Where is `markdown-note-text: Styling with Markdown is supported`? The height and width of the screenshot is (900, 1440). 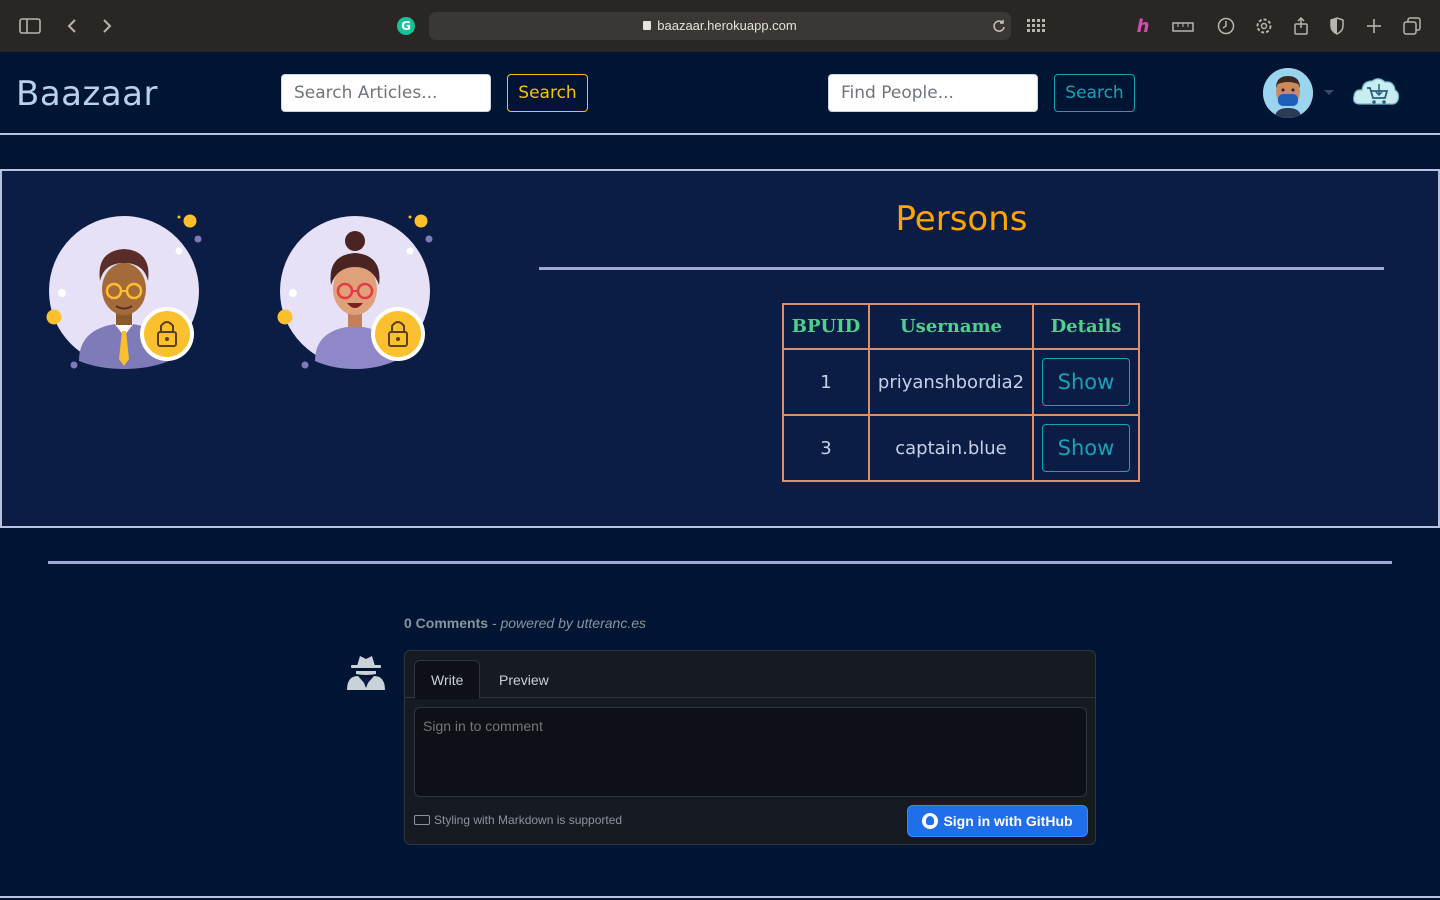 markdown-note-text: Styling with Markdown is supported is located at coordinates (528, 820).